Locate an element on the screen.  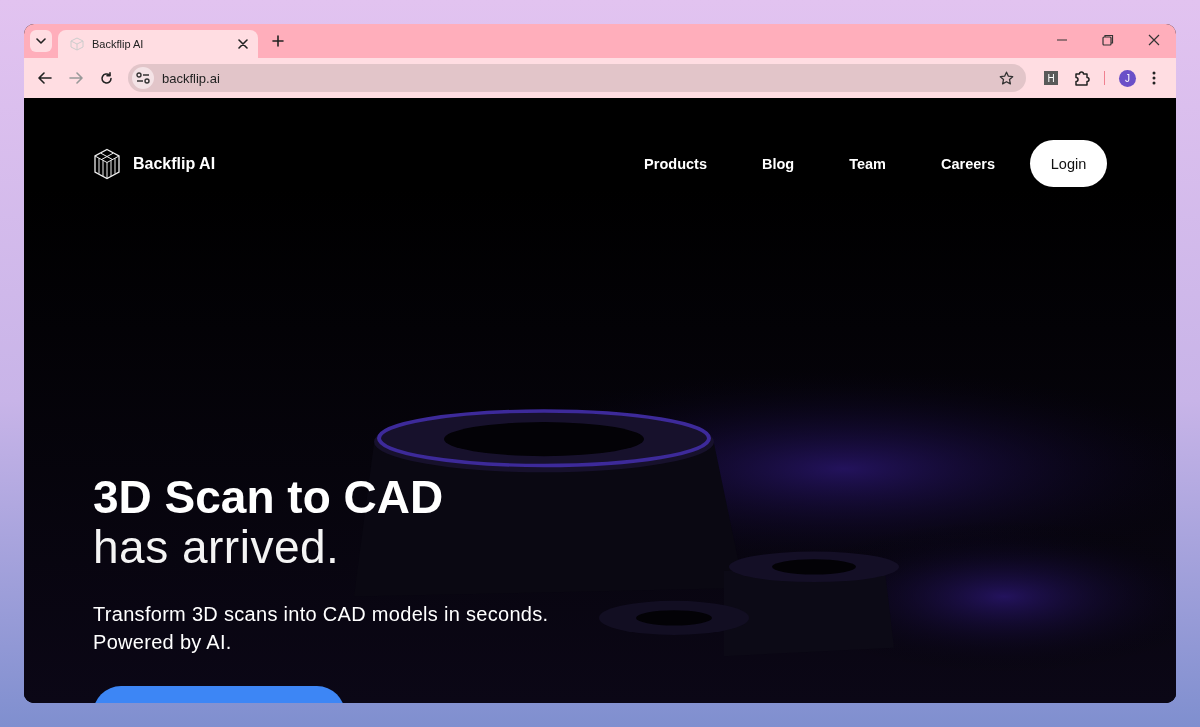
hero-subtitle: Transform 3D scans into CAD models in seconds. is located at coordinates (321, 614).